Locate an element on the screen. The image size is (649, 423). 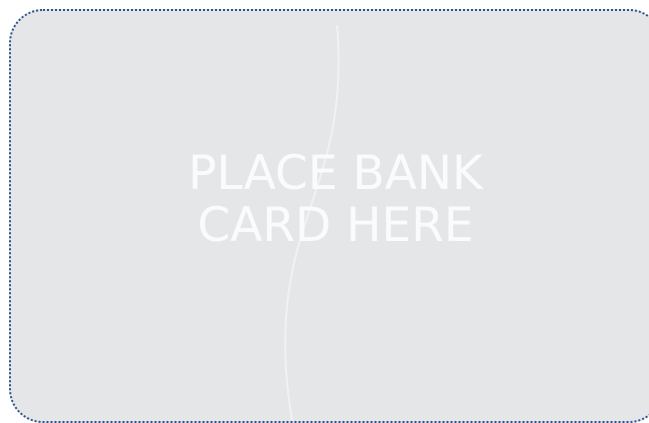
instruction-line-2: CARD HERE is located at coordinates (335, 225).